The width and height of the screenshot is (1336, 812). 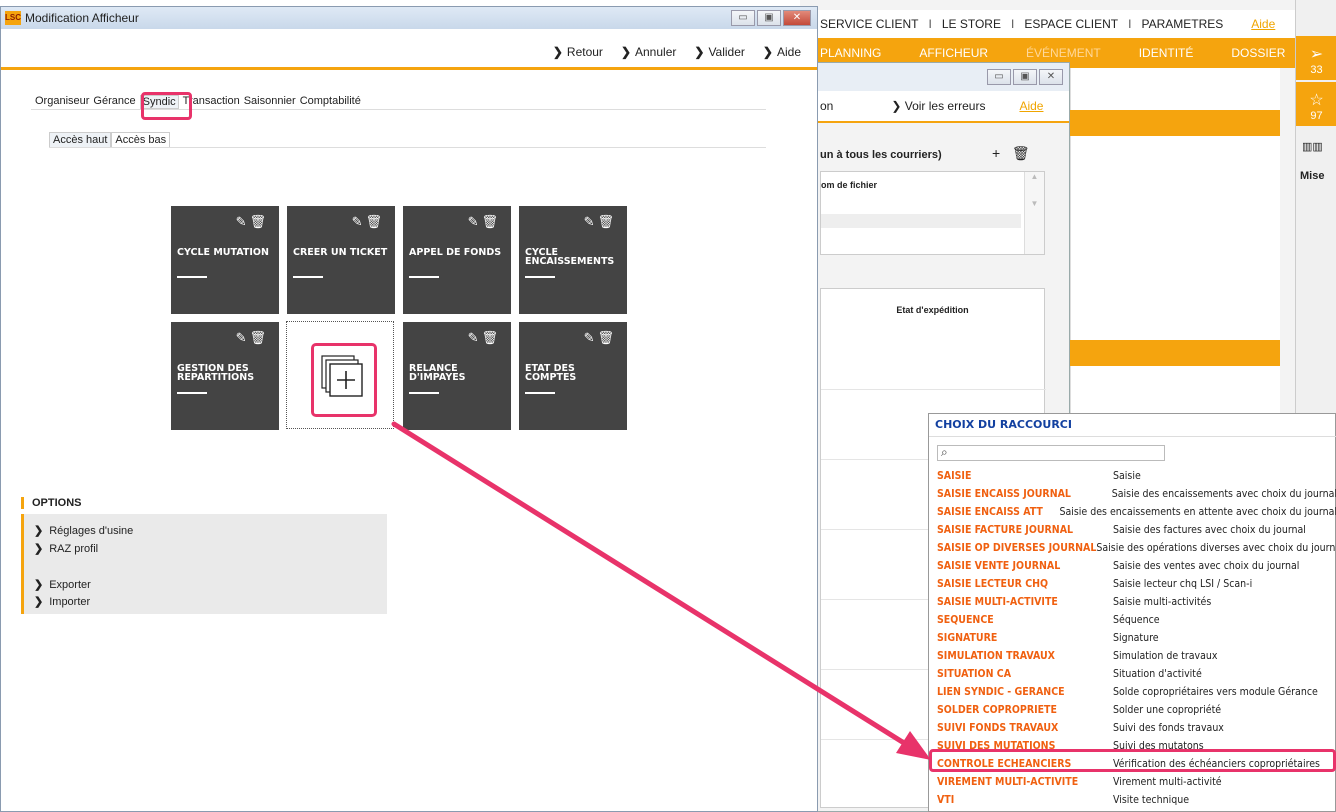 I want to click on list-item: SEQUENCE Séquence, so click(x=1136, y=620).